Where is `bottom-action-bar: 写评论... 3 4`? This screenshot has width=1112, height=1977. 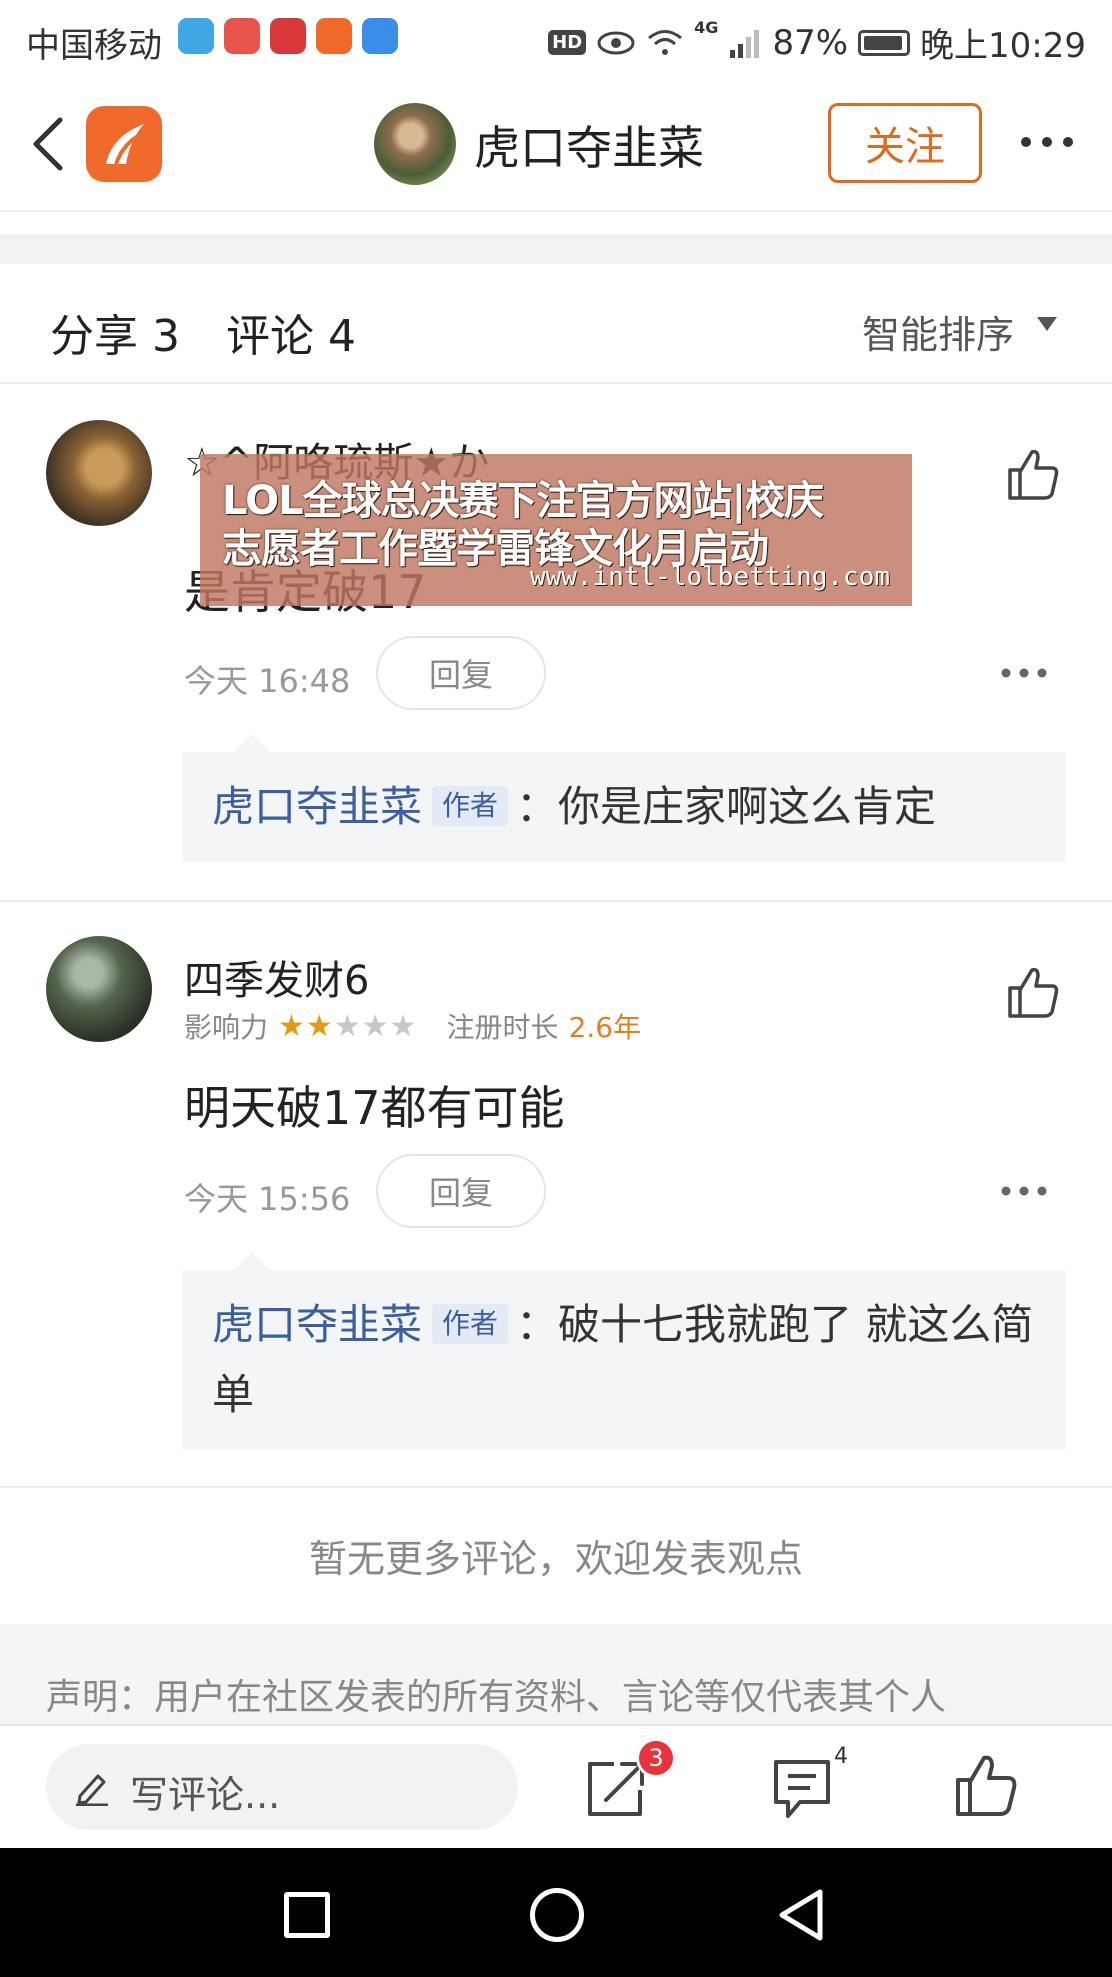
bottom-action-bar: 写评论... 3 4 is located at coordinates (556, 1786).